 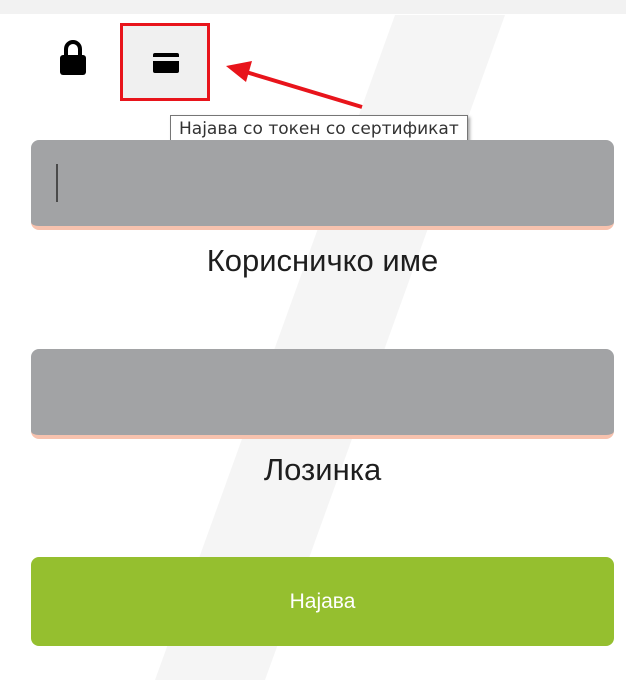 I want to click on card-icon, so click(x=166, y=63).